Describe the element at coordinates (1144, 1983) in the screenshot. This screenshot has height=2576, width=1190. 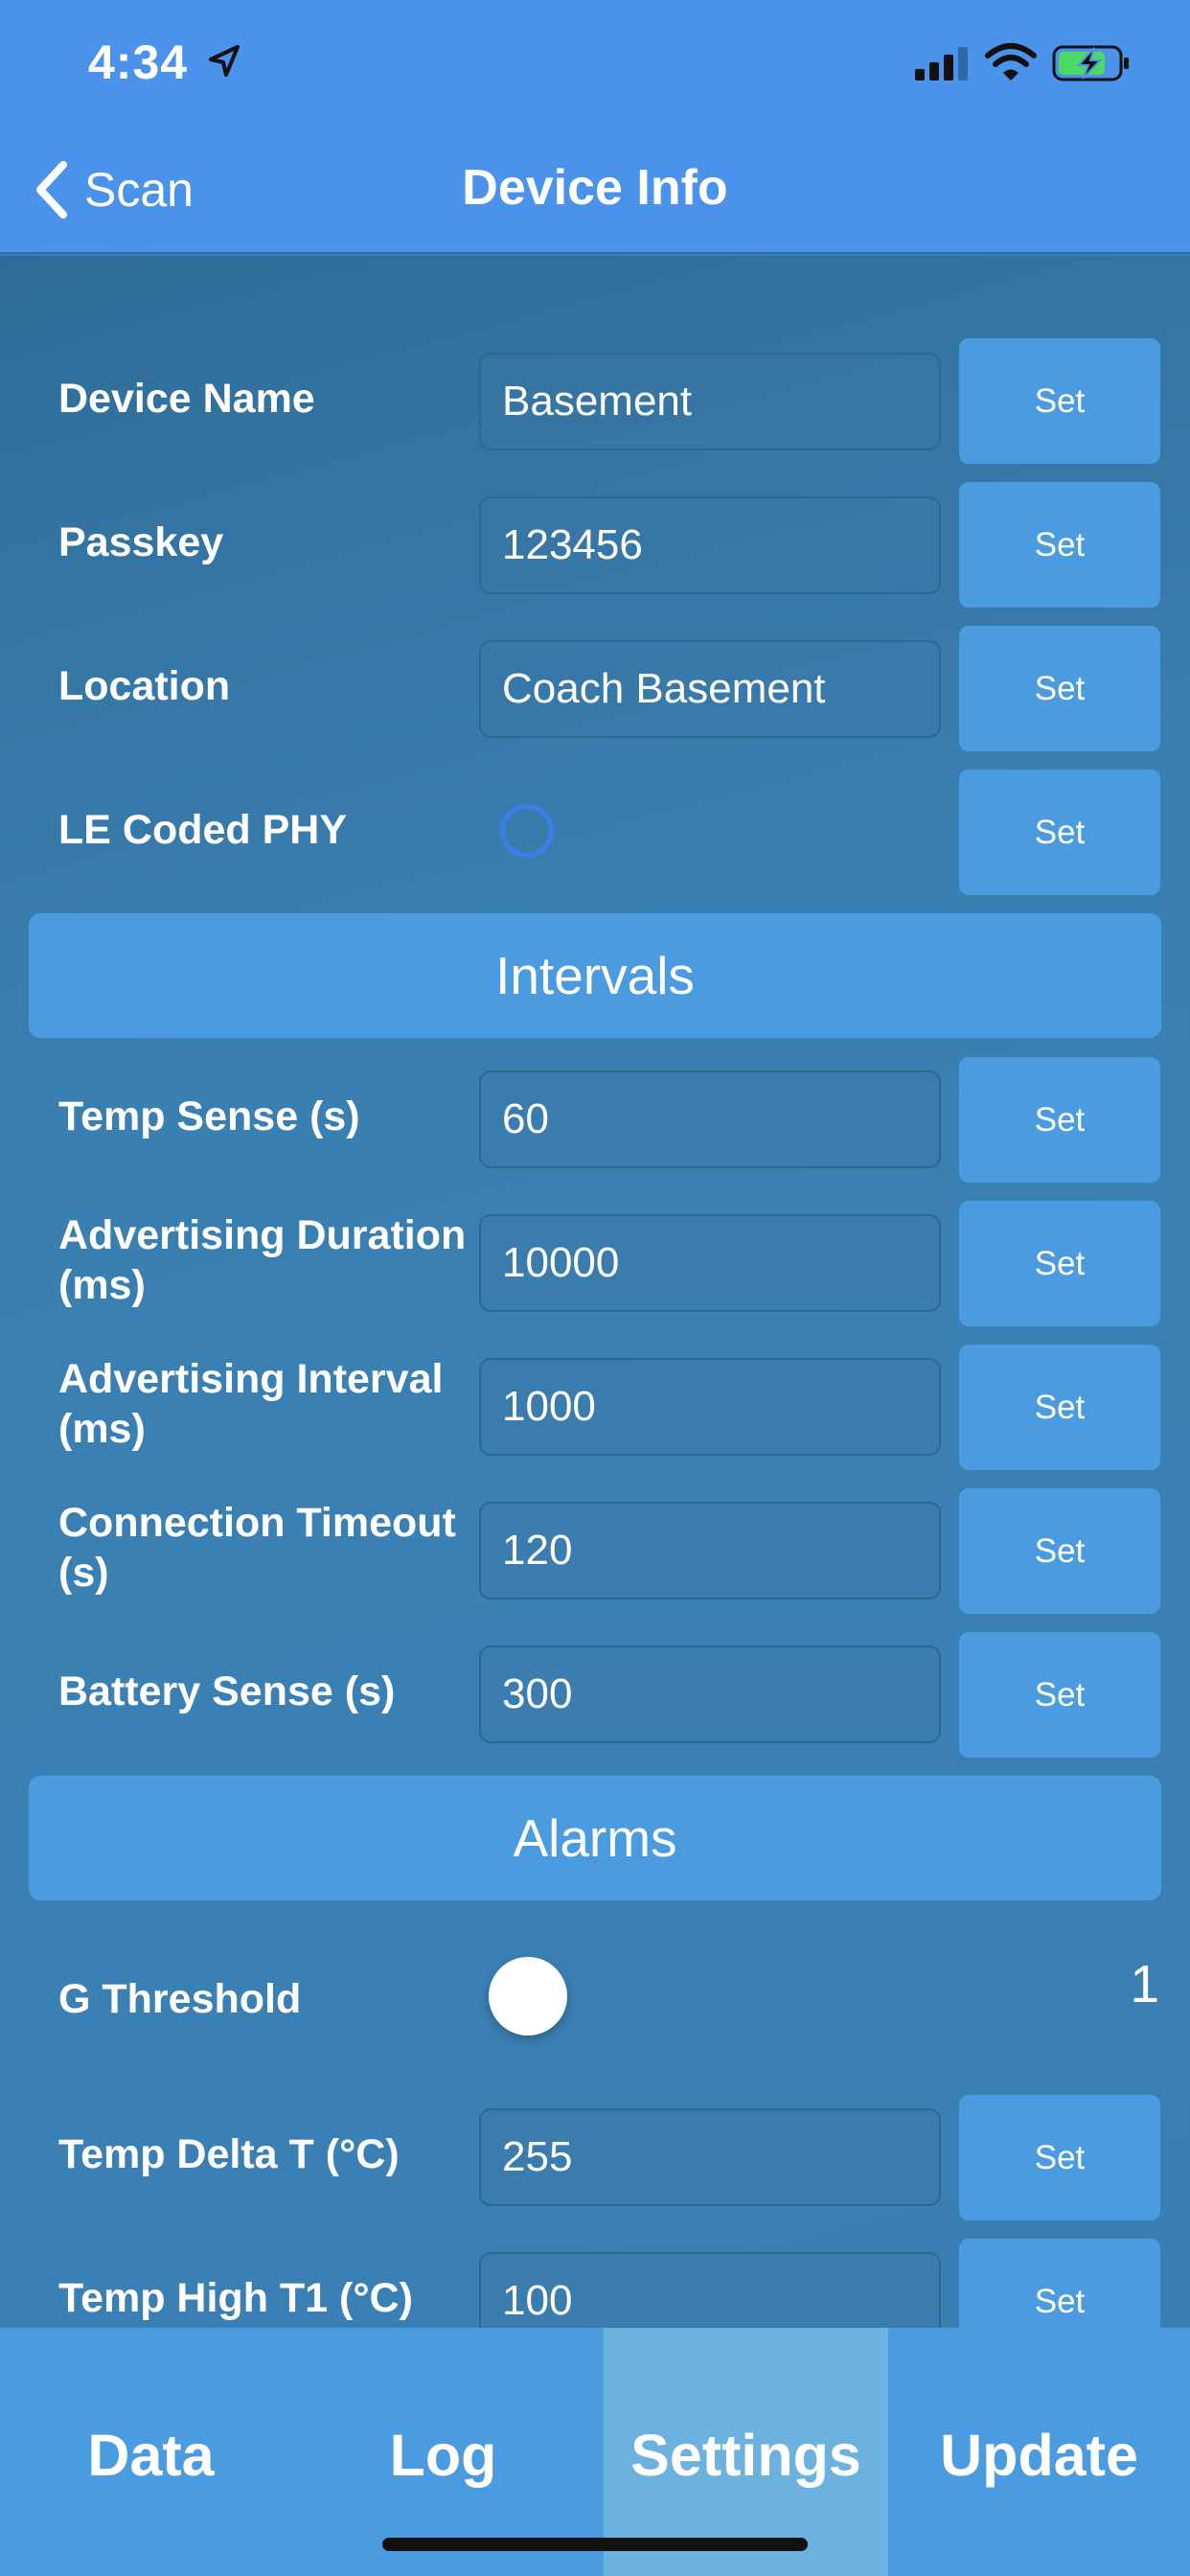
I see `g-threshold-value: 1` at that location.